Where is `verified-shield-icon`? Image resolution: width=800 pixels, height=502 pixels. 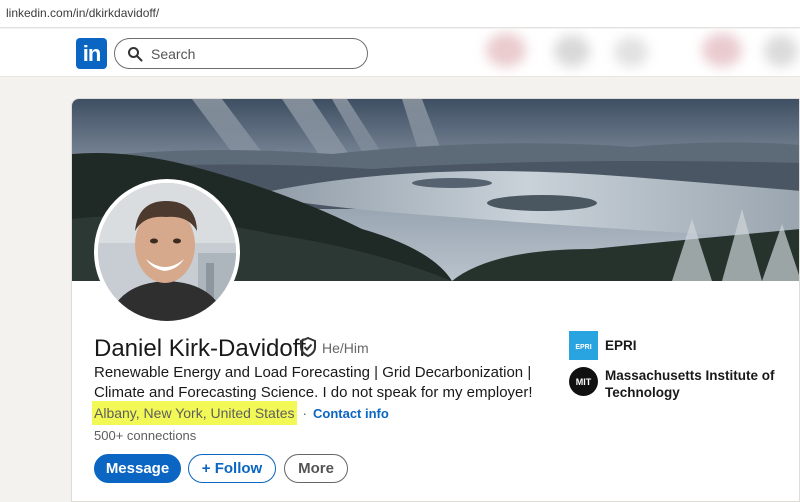 verified-shield-icon is located at coordinates (308, 347).